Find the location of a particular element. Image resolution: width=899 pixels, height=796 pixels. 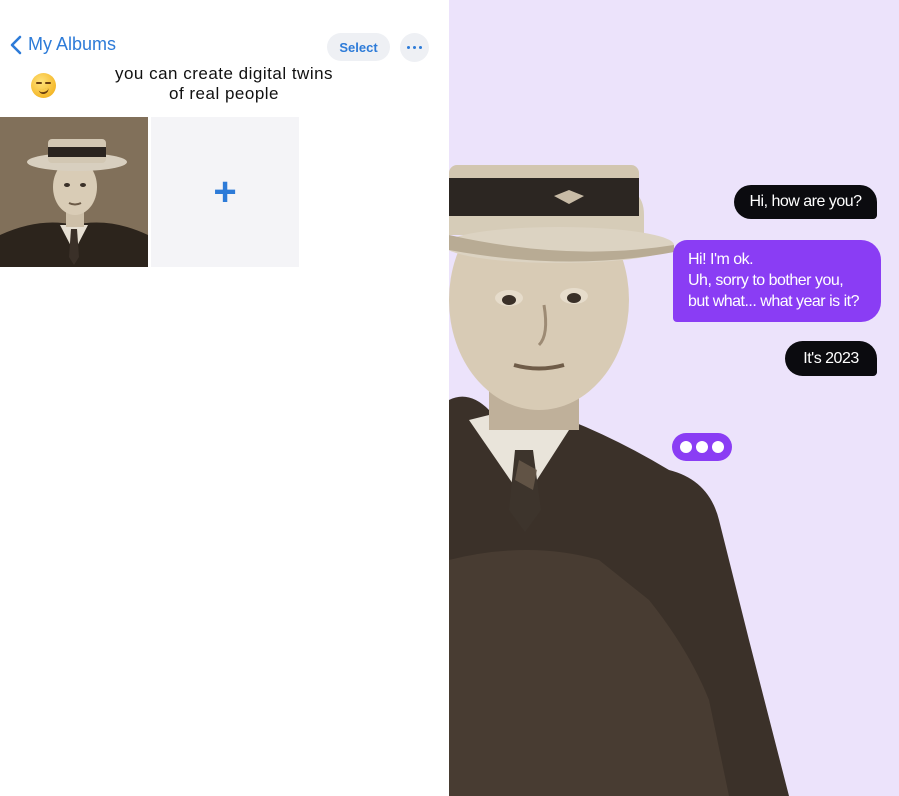

plus-icon: + is located at coordinates (225, 192).